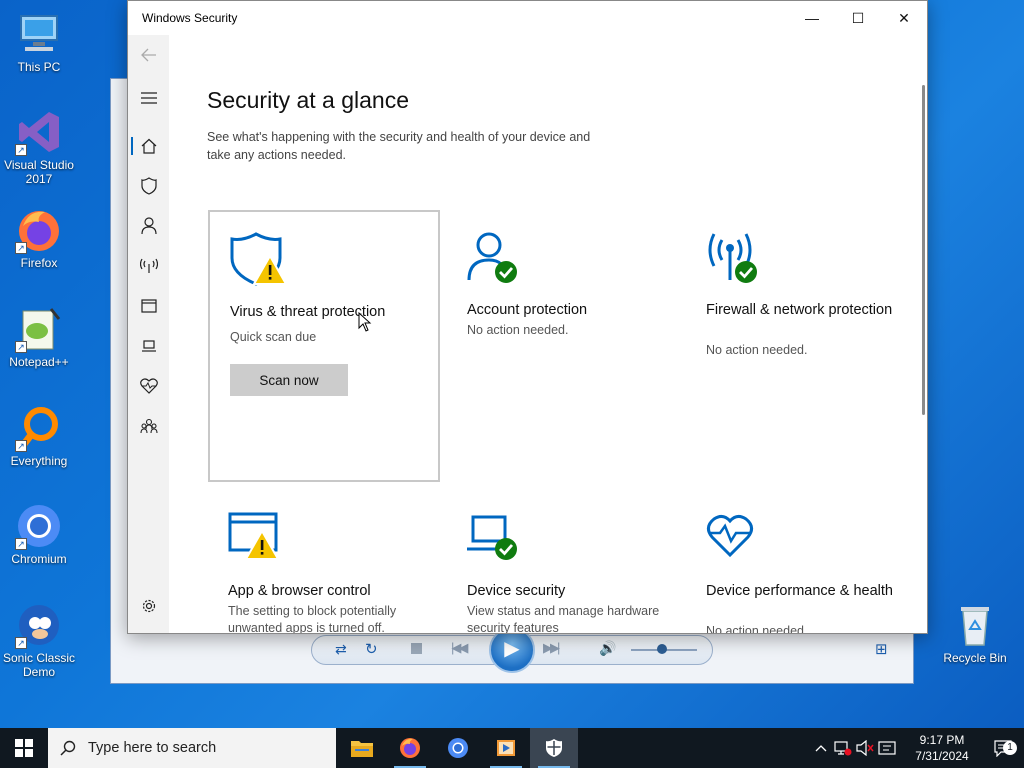  Describe the element at coordinates (39, 362) in the screenshot. I see `desktop-icon-label: Notepad++` at that location.